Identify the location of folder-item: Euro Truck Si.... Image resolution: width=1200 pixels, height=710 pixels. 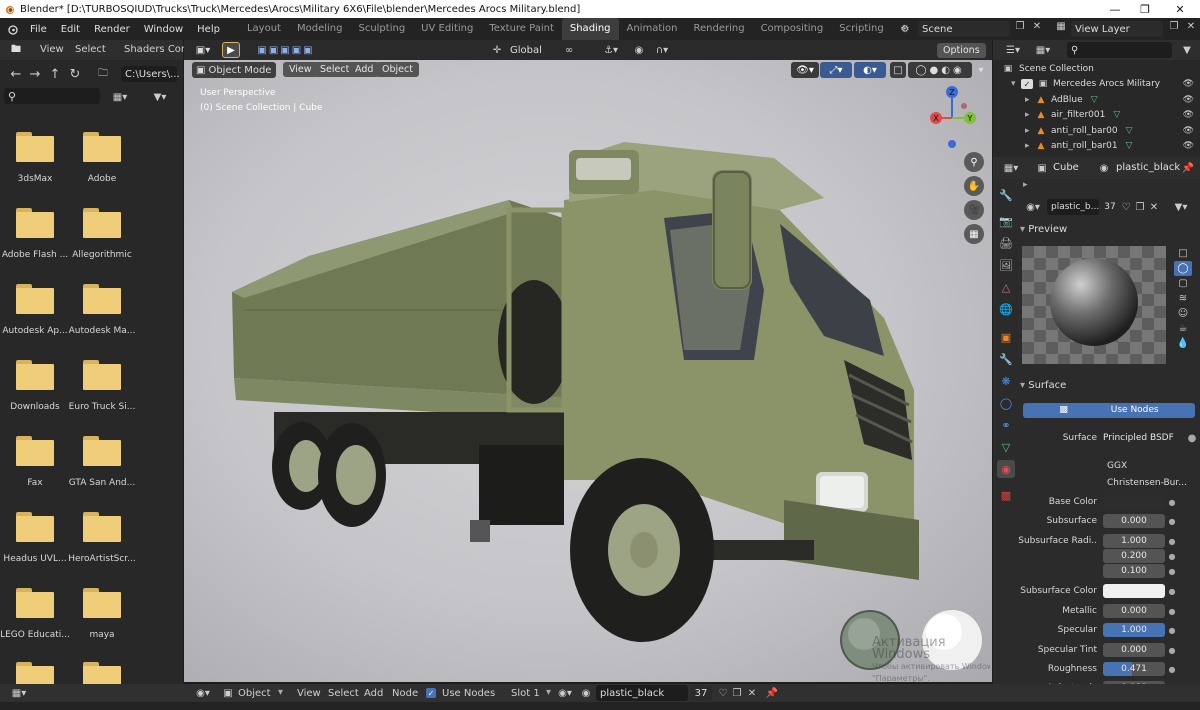
(102, 386).